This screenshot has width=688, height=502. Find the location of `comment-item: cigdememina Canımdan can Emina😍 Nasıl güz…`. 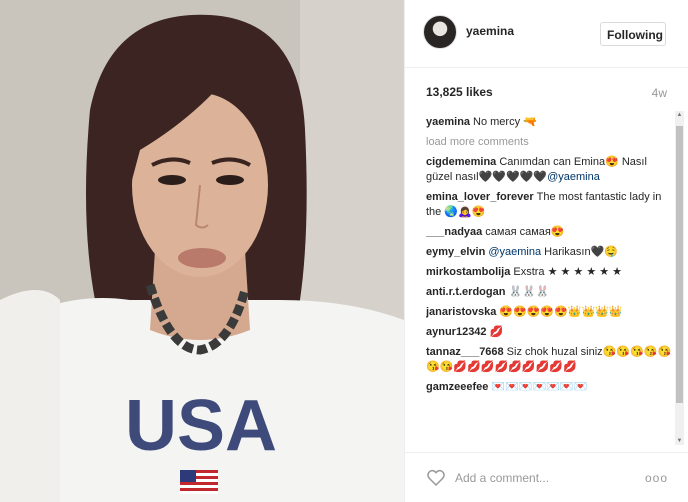

comment-item: cigdememina Canımdan can Emina😍 Nasıl güz… is located at coordinates (550, 170).